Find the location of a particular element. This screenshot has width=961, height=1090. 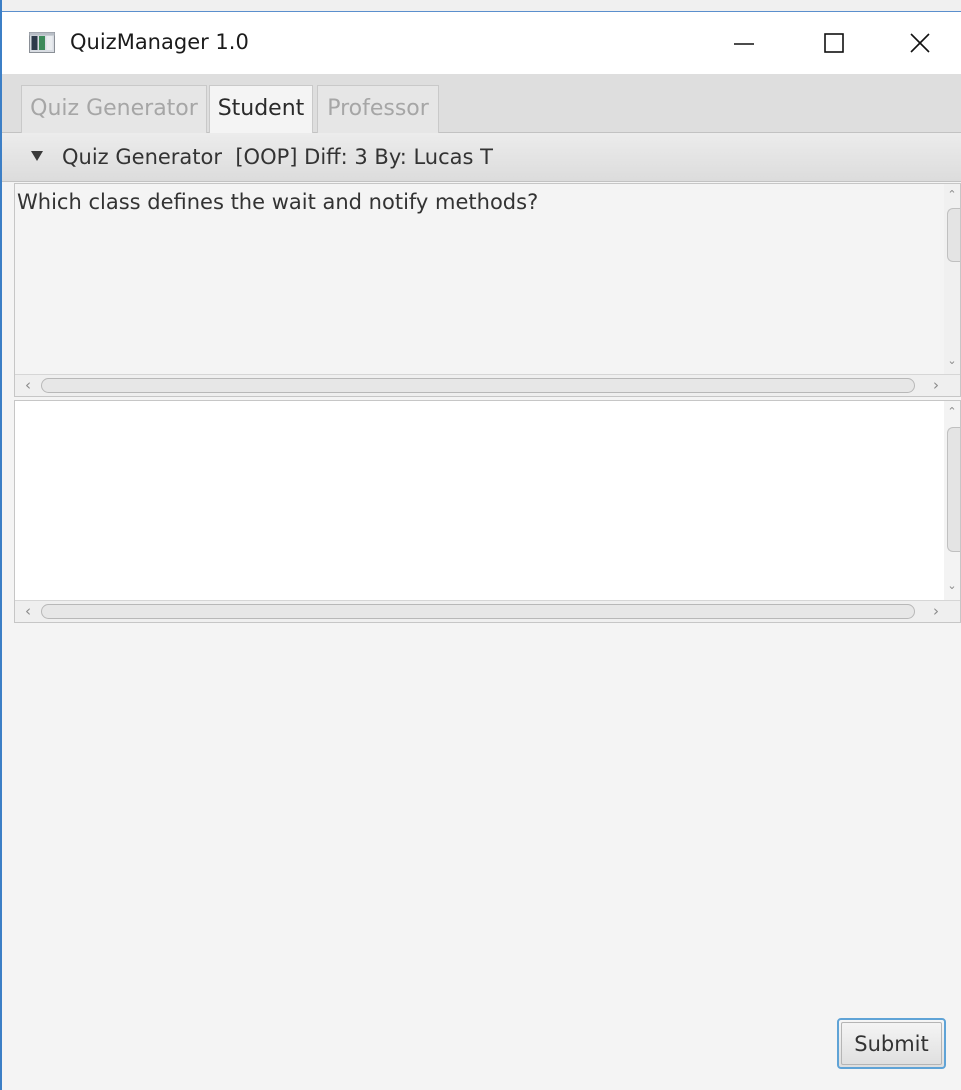

tab-bar: Quiz Generator Student Professor is located at coordinates (481, 104).